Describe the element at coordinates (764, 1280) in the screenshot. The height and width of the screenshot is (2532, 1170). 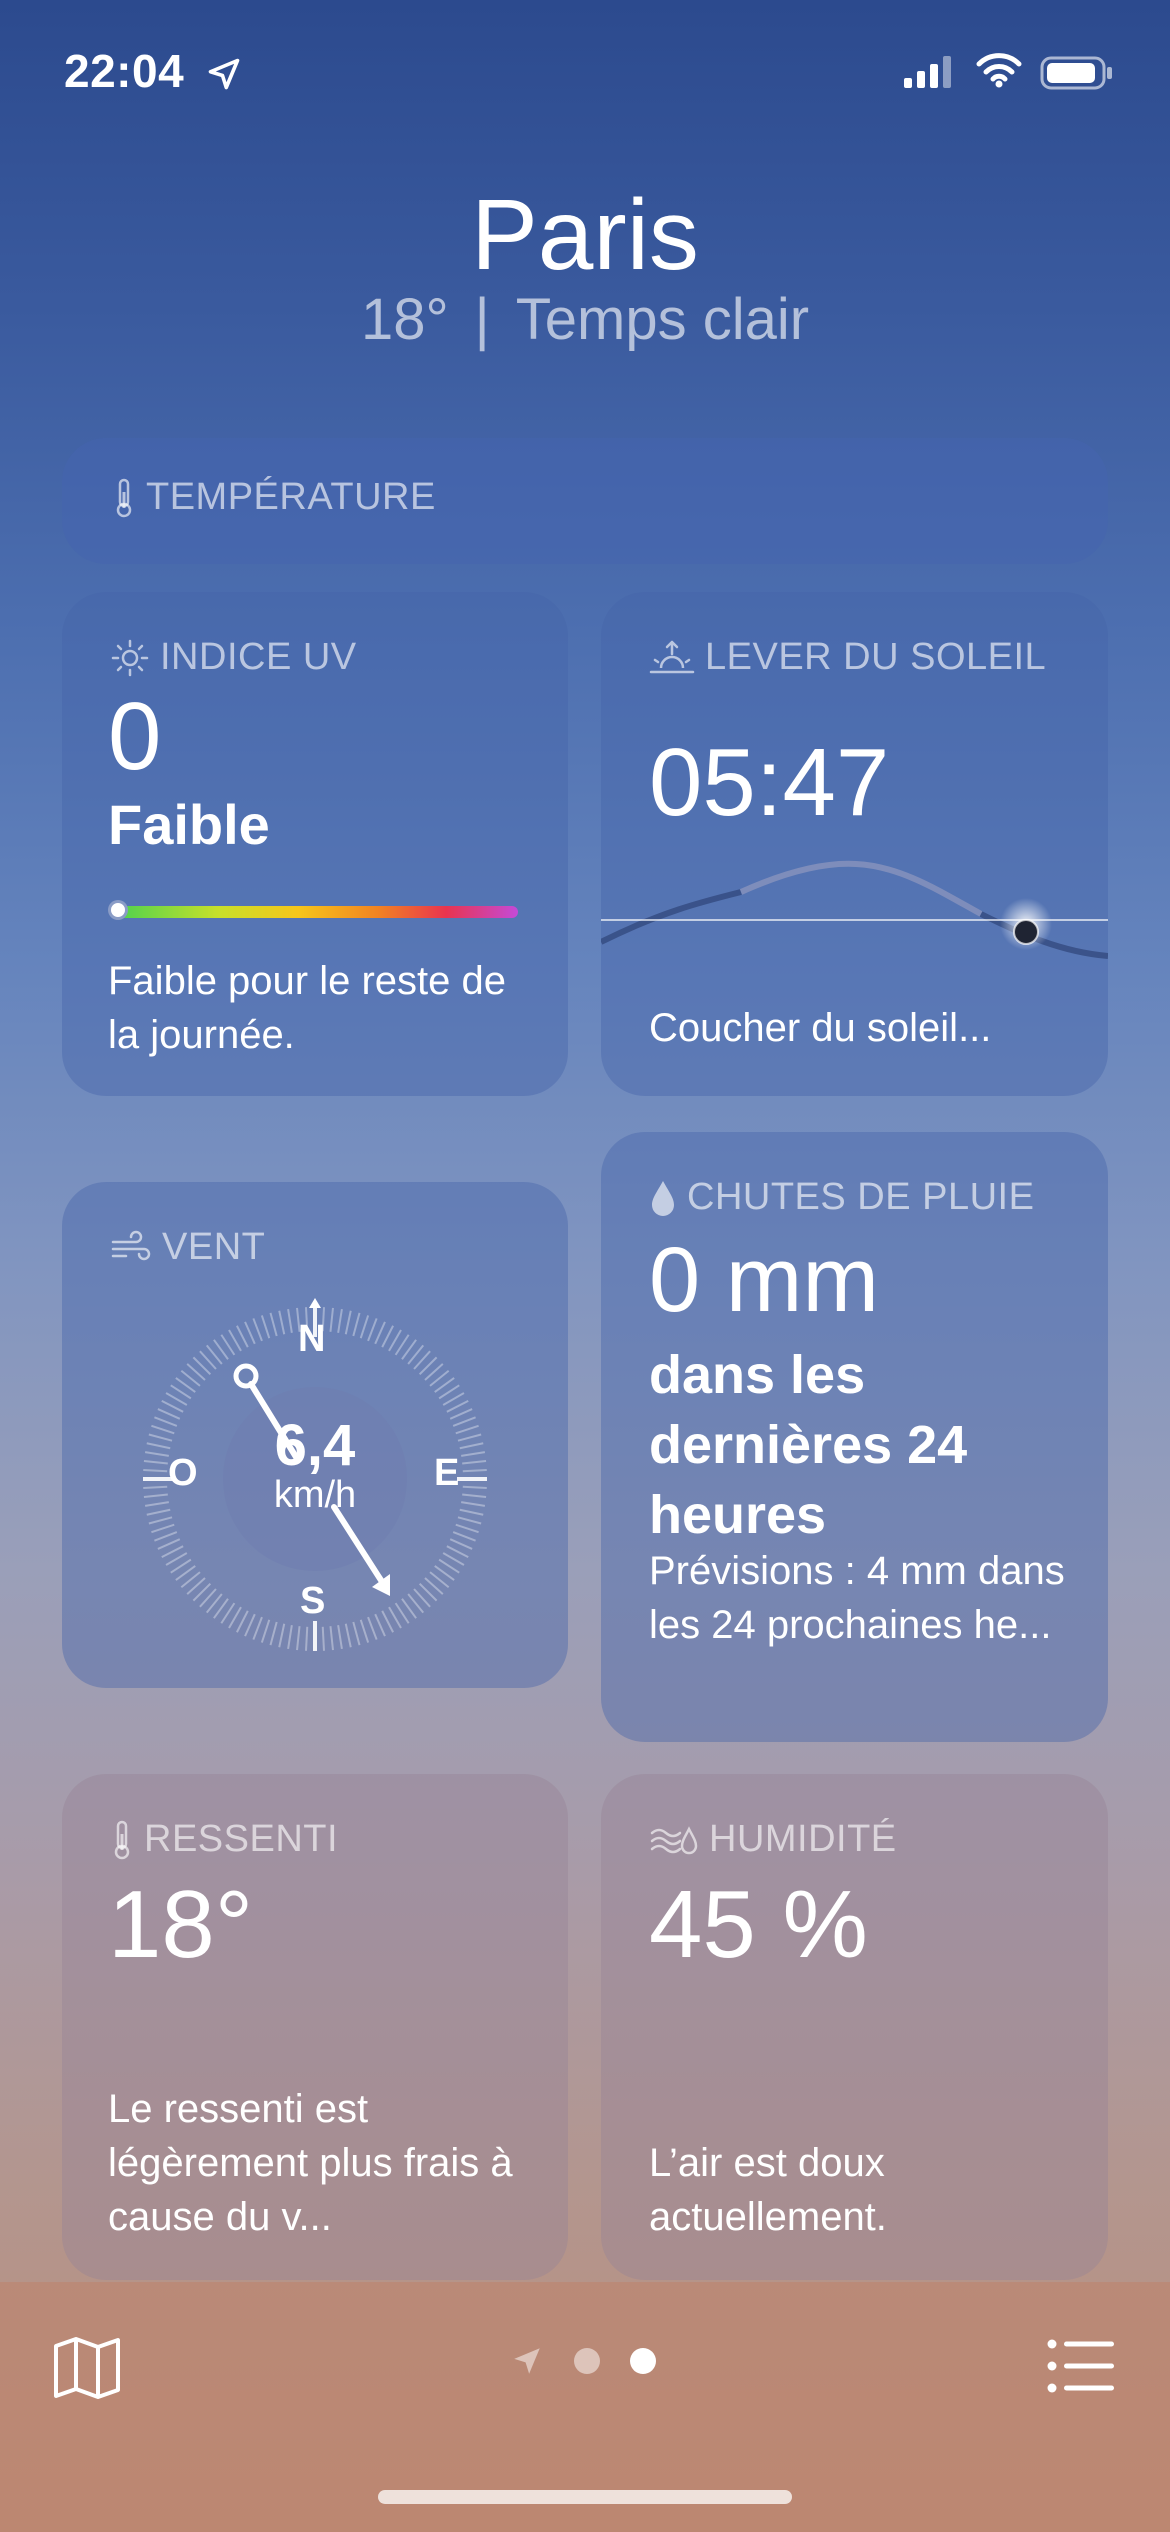
I see `rainfall-value: 0 mm` at that location.